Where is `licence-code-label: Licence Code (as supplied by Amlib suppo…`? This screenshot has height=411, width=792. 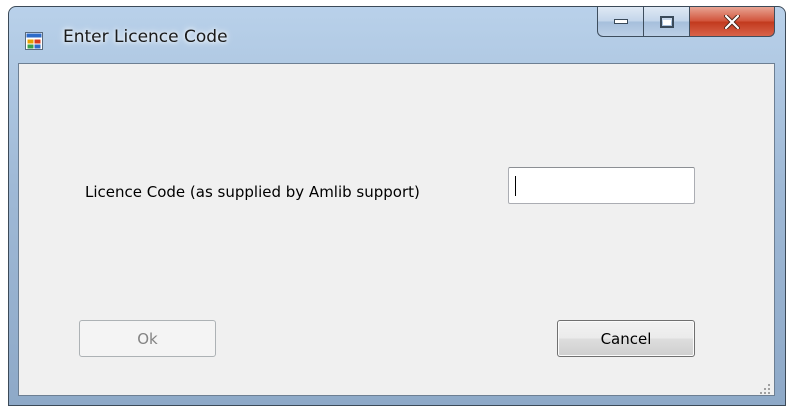 licence-code-label: Licence Code (as supplied by Amlib suppo… is located at coordinates (252, 192).